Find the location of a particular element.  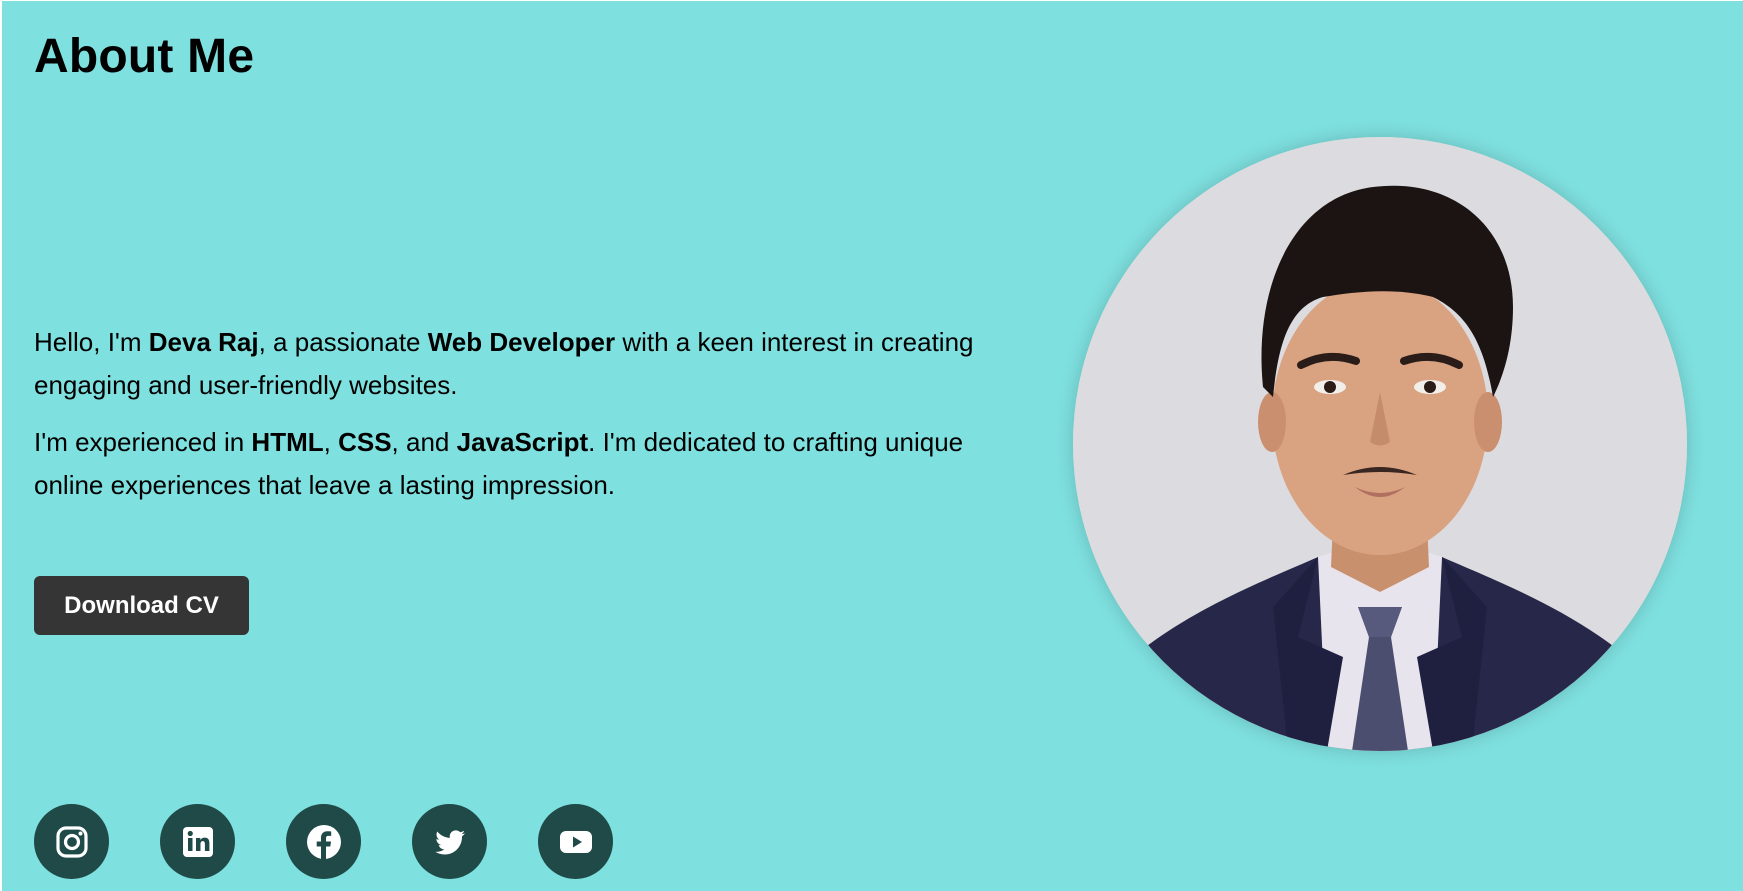

instagram-icon is located at coordinates (71, 841).